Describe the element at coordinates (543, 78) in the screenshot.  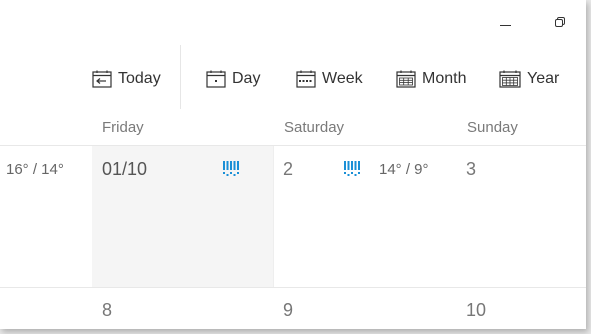
I see `year-view-label: Year` at that location.